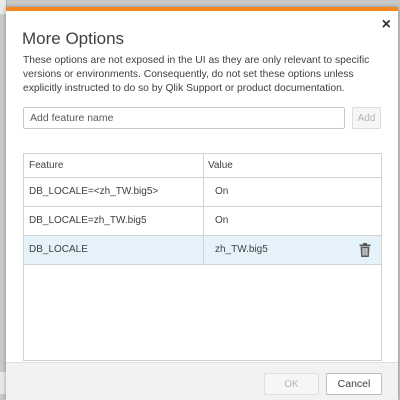  I want to click on table-header: Feature Value, so click(202, 166).